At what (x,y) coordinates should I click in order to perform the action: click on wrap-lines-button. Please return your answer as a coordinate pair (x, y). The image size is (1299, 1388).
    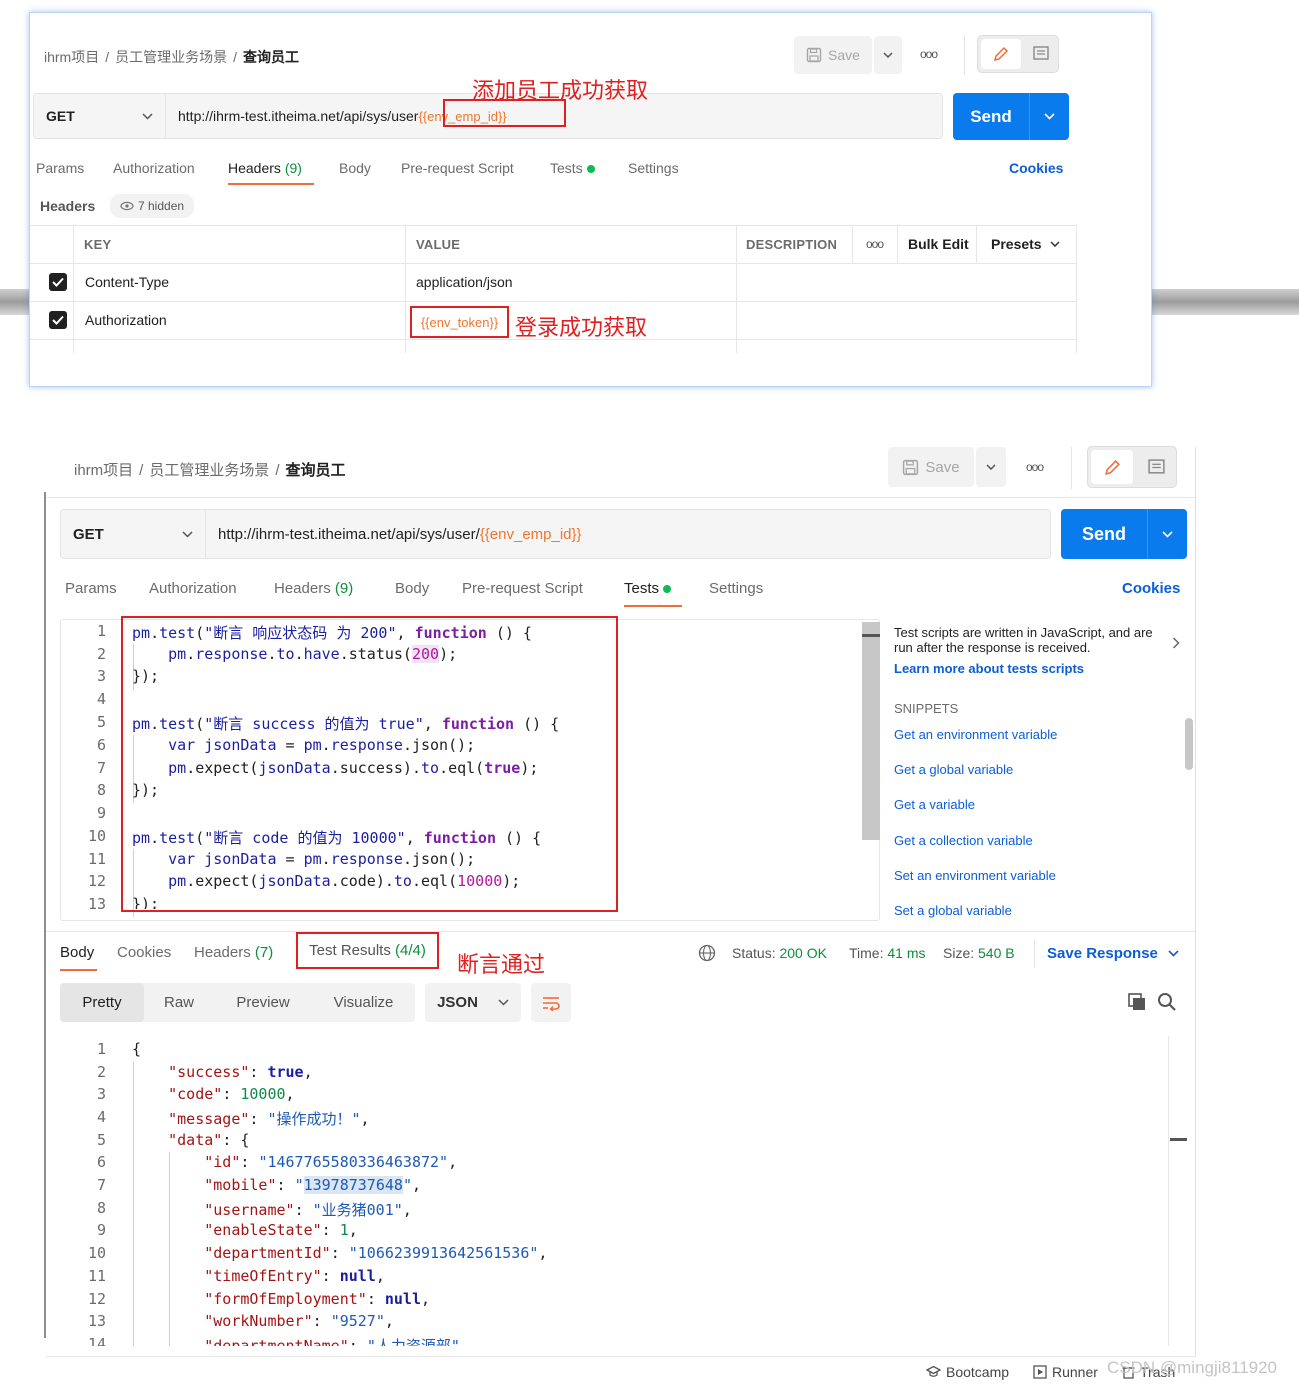
    Looking at the image, I should click on (551, 1002).